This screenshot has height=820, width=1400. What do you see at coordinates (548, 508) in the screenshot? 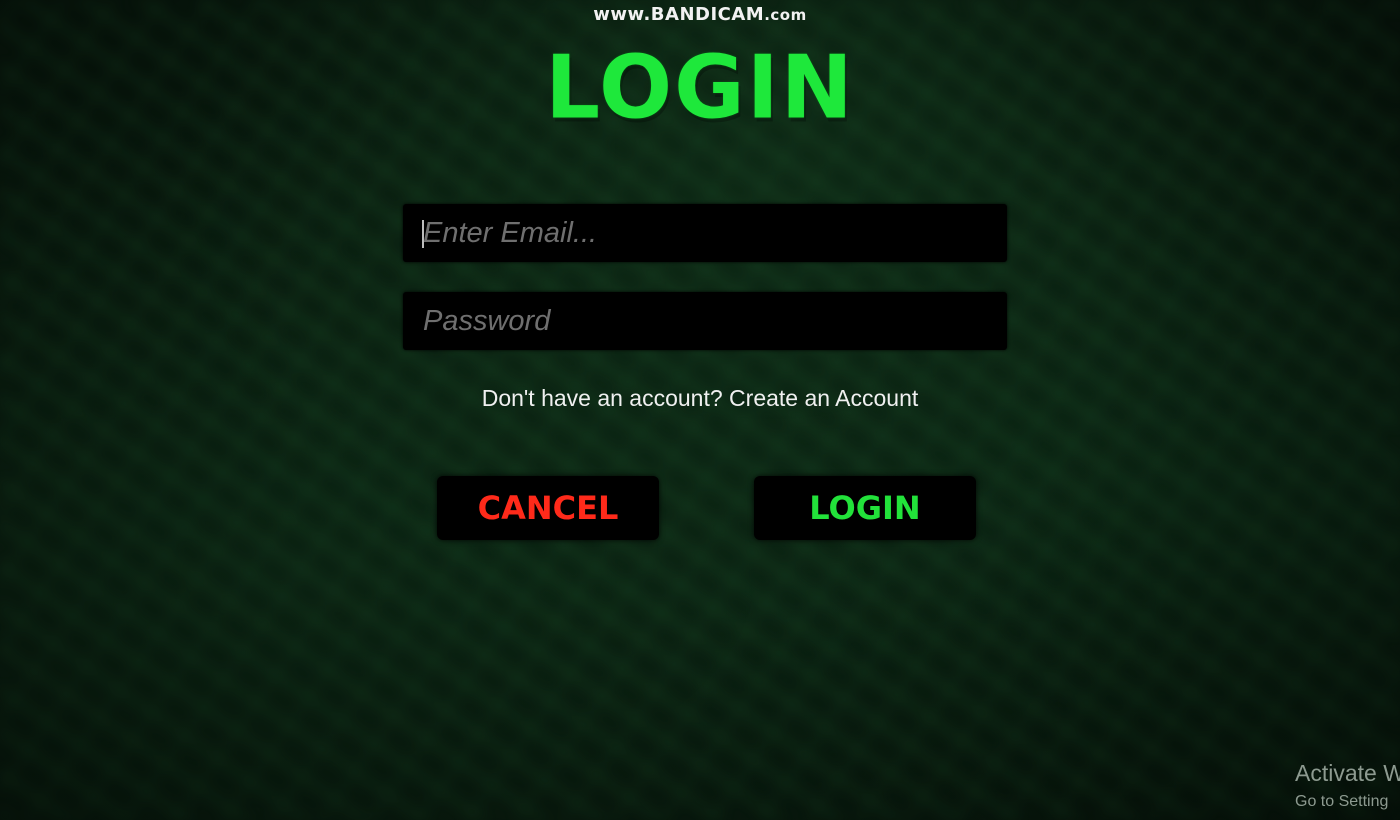
I see `cancel-button: CANCEL` at bounding box center [548, 508].